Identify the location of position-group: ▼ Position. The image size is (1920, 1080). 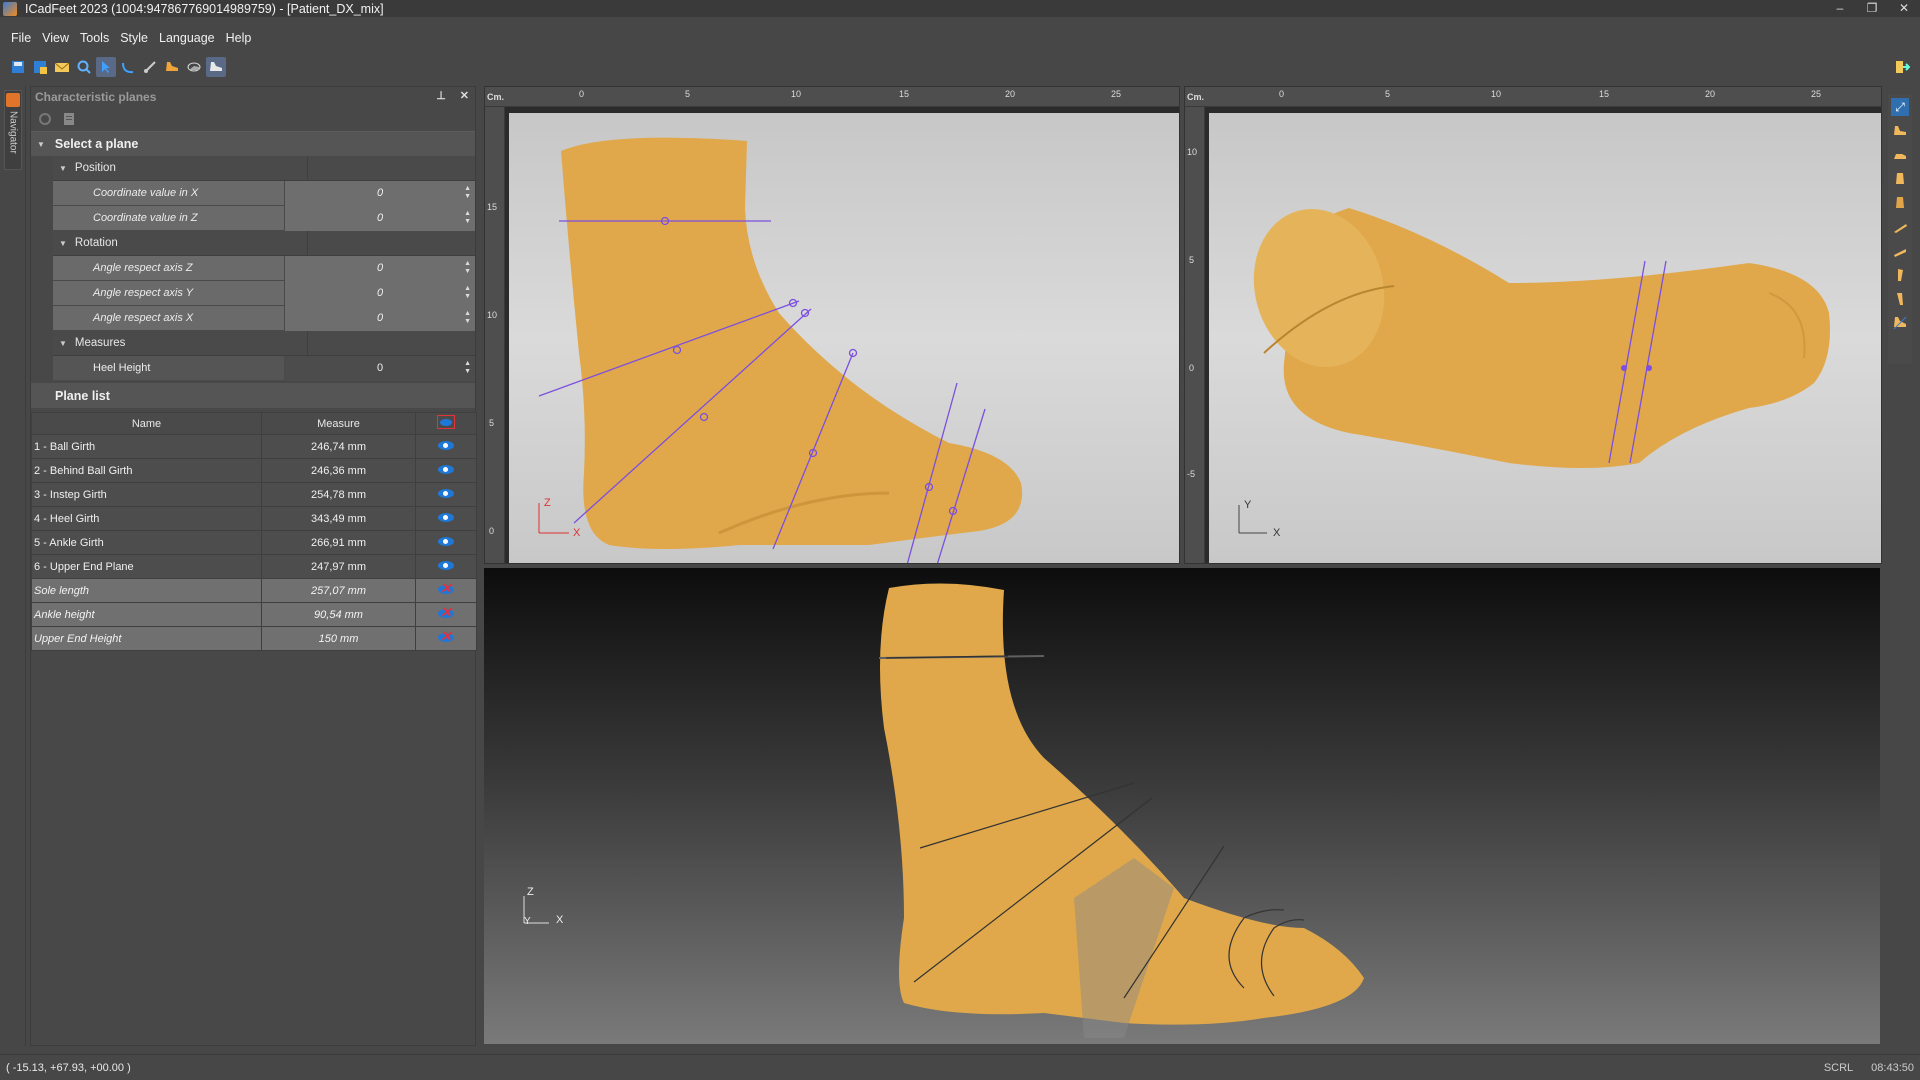
(264, 168).